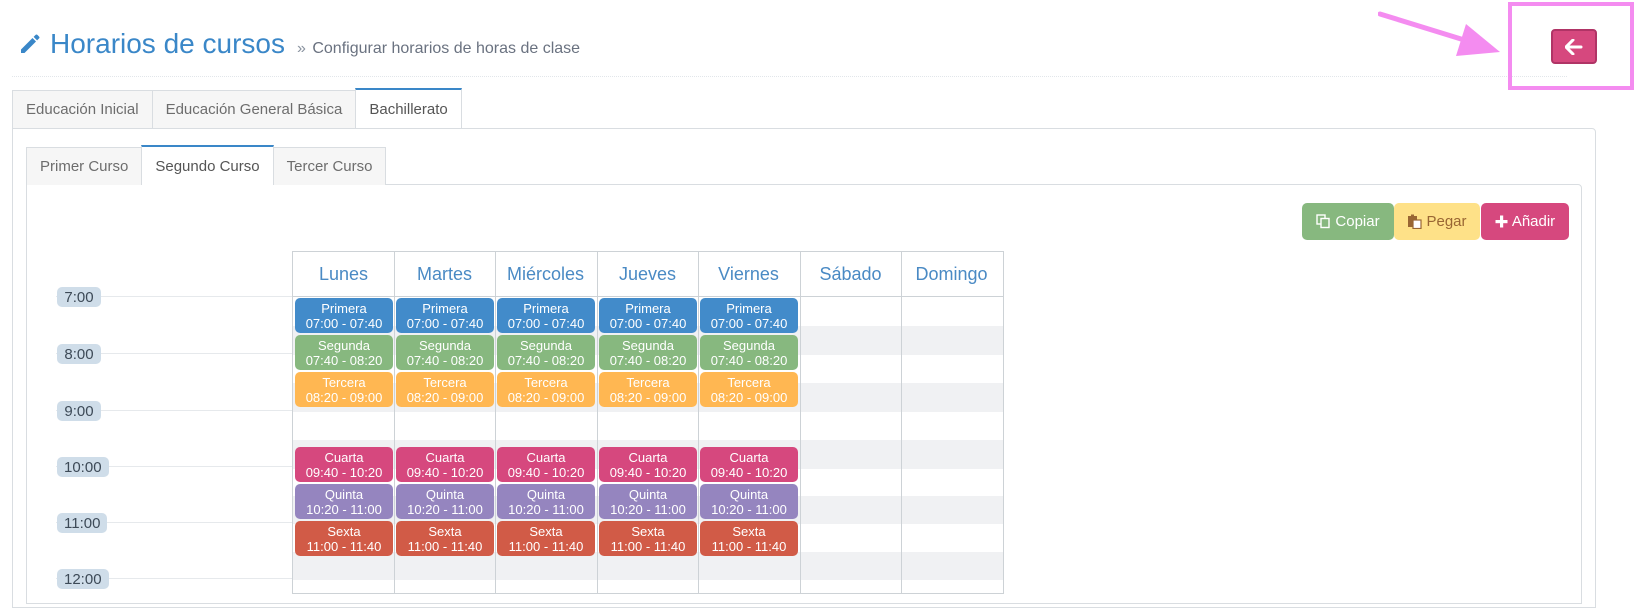  I want to click on grid-header-divider, so click(648, 296).